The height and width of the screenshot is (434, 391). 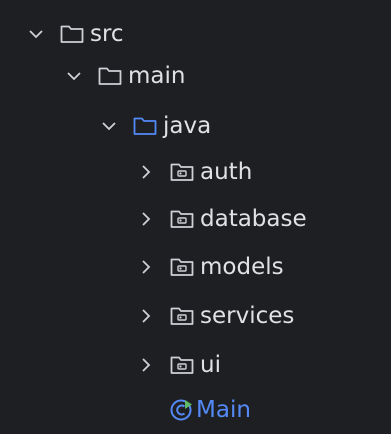 I want to click on tree-node-package: auth, so click(x=195, y=172).